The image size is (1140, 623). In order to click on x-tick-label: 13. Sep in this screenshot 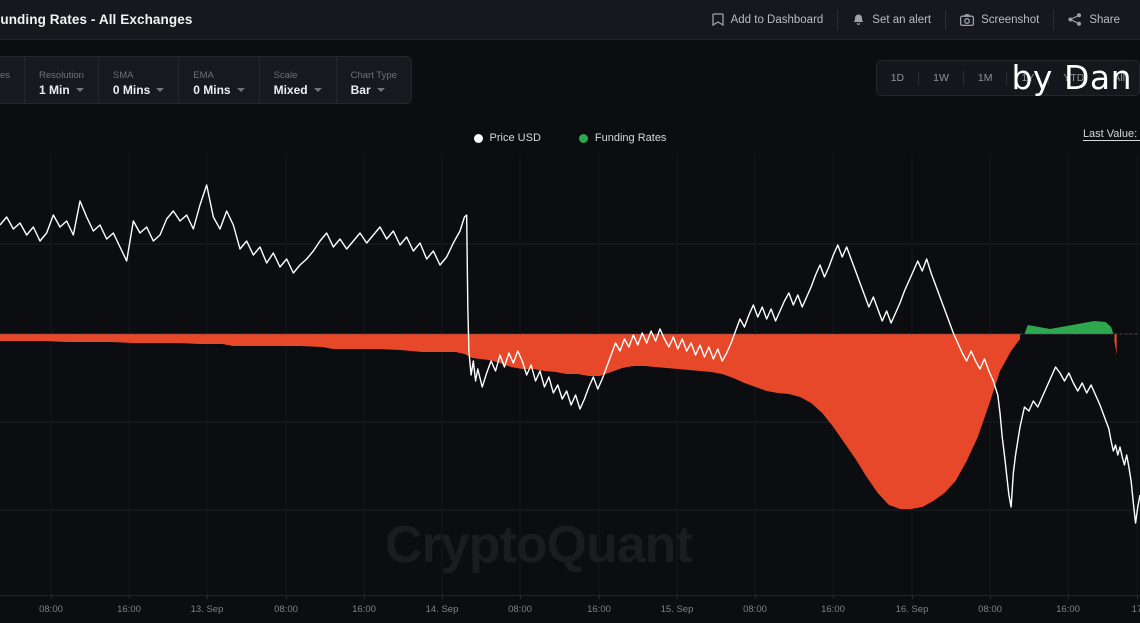, I will do `click(207, 609)`.